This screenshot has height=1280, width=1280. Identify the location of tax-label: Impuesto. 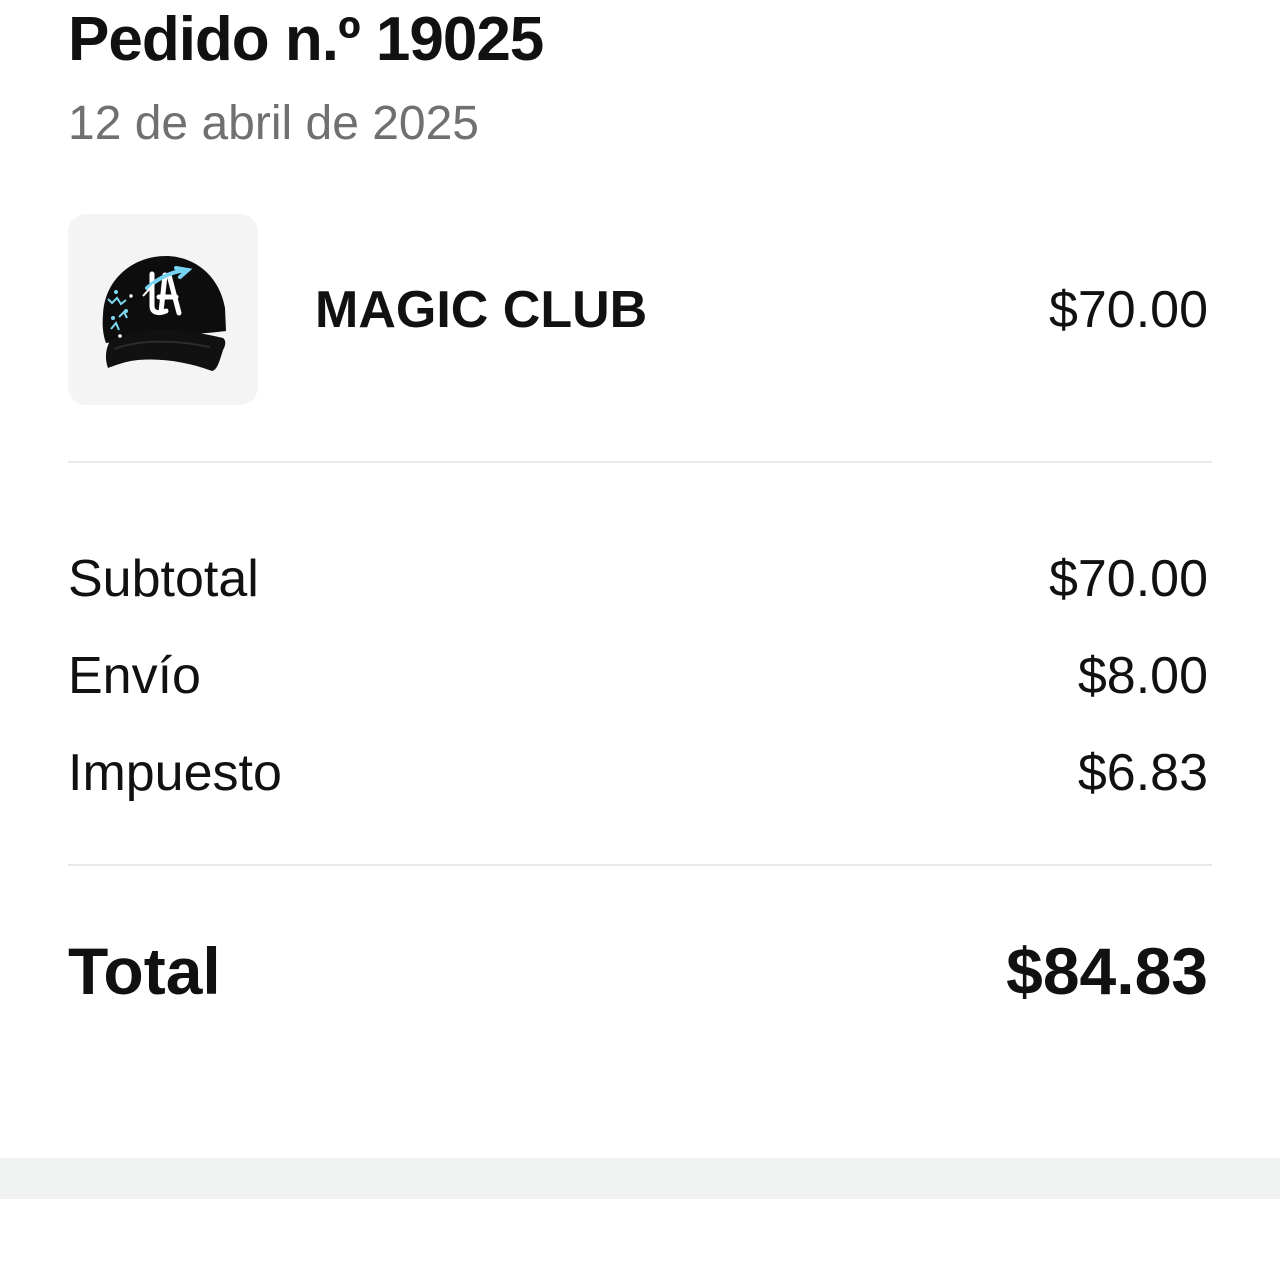
(175, 773).